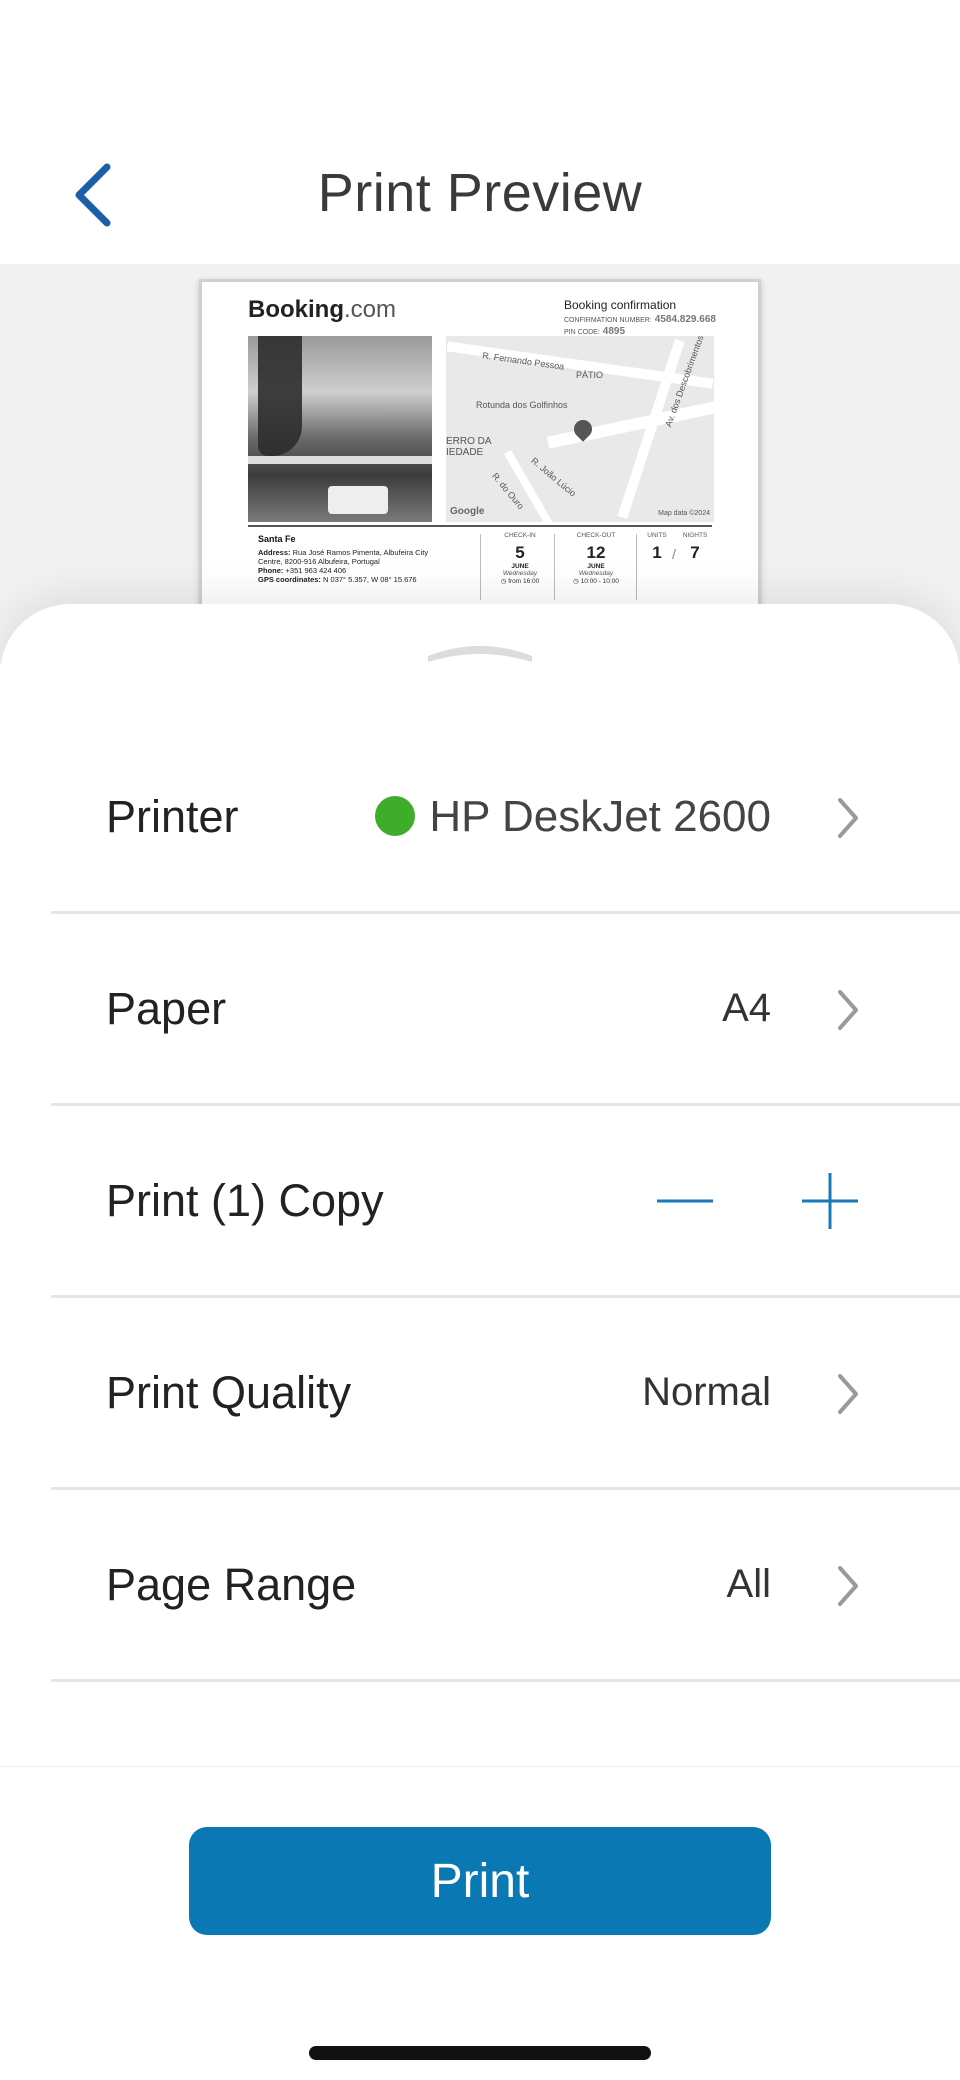  What do you see at coordinates (505, 1010) in the screenshot?
I see `paper-row: Paper A4` at bounding box center [505, 1010].